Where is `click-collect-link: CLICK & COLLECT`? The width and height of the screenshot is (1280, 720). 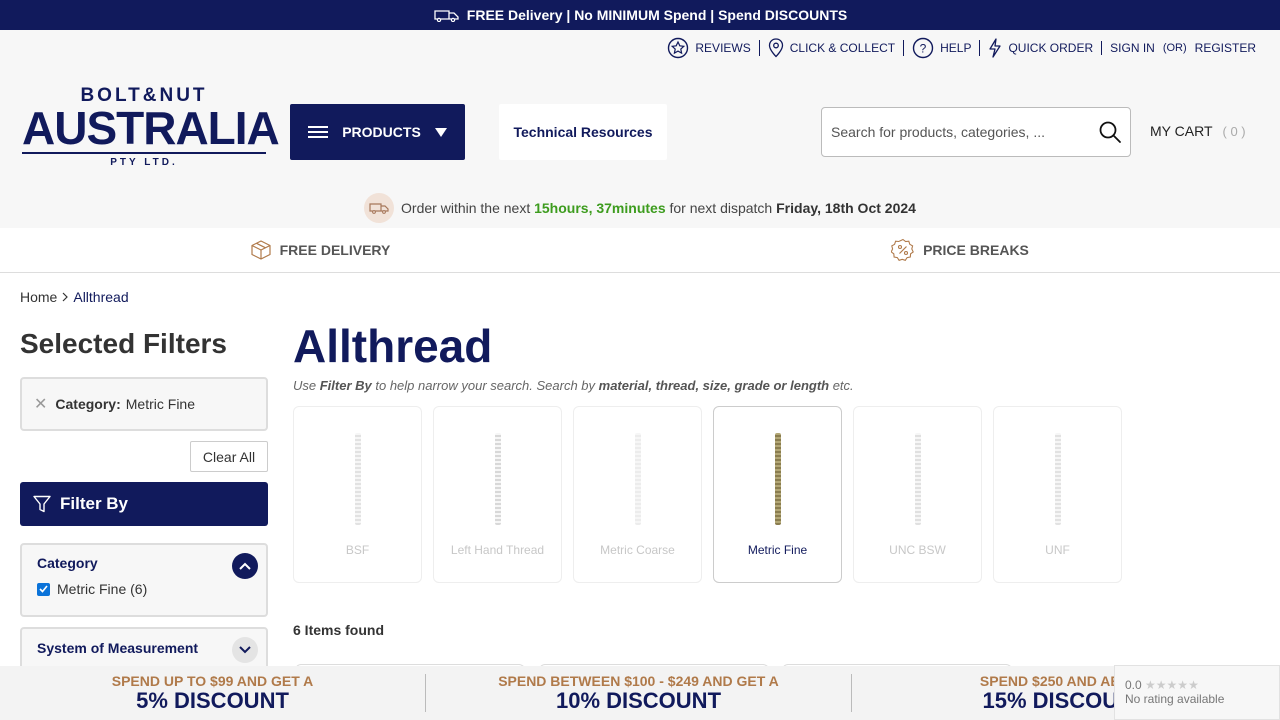 click-collect-link: CLICK & COLLECT is located at coordinates (832, 48).